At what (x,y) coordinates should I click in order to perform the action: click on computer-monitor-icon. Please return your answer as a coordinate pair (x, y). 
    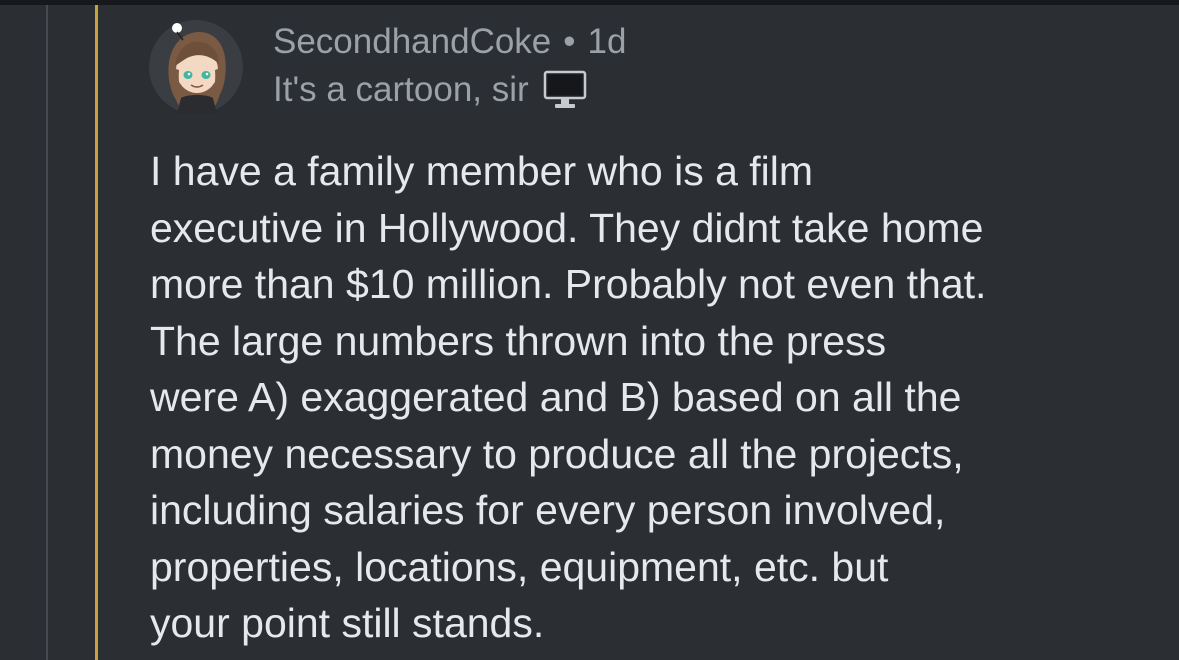
    Looking at the image, I should click on (565, 90).